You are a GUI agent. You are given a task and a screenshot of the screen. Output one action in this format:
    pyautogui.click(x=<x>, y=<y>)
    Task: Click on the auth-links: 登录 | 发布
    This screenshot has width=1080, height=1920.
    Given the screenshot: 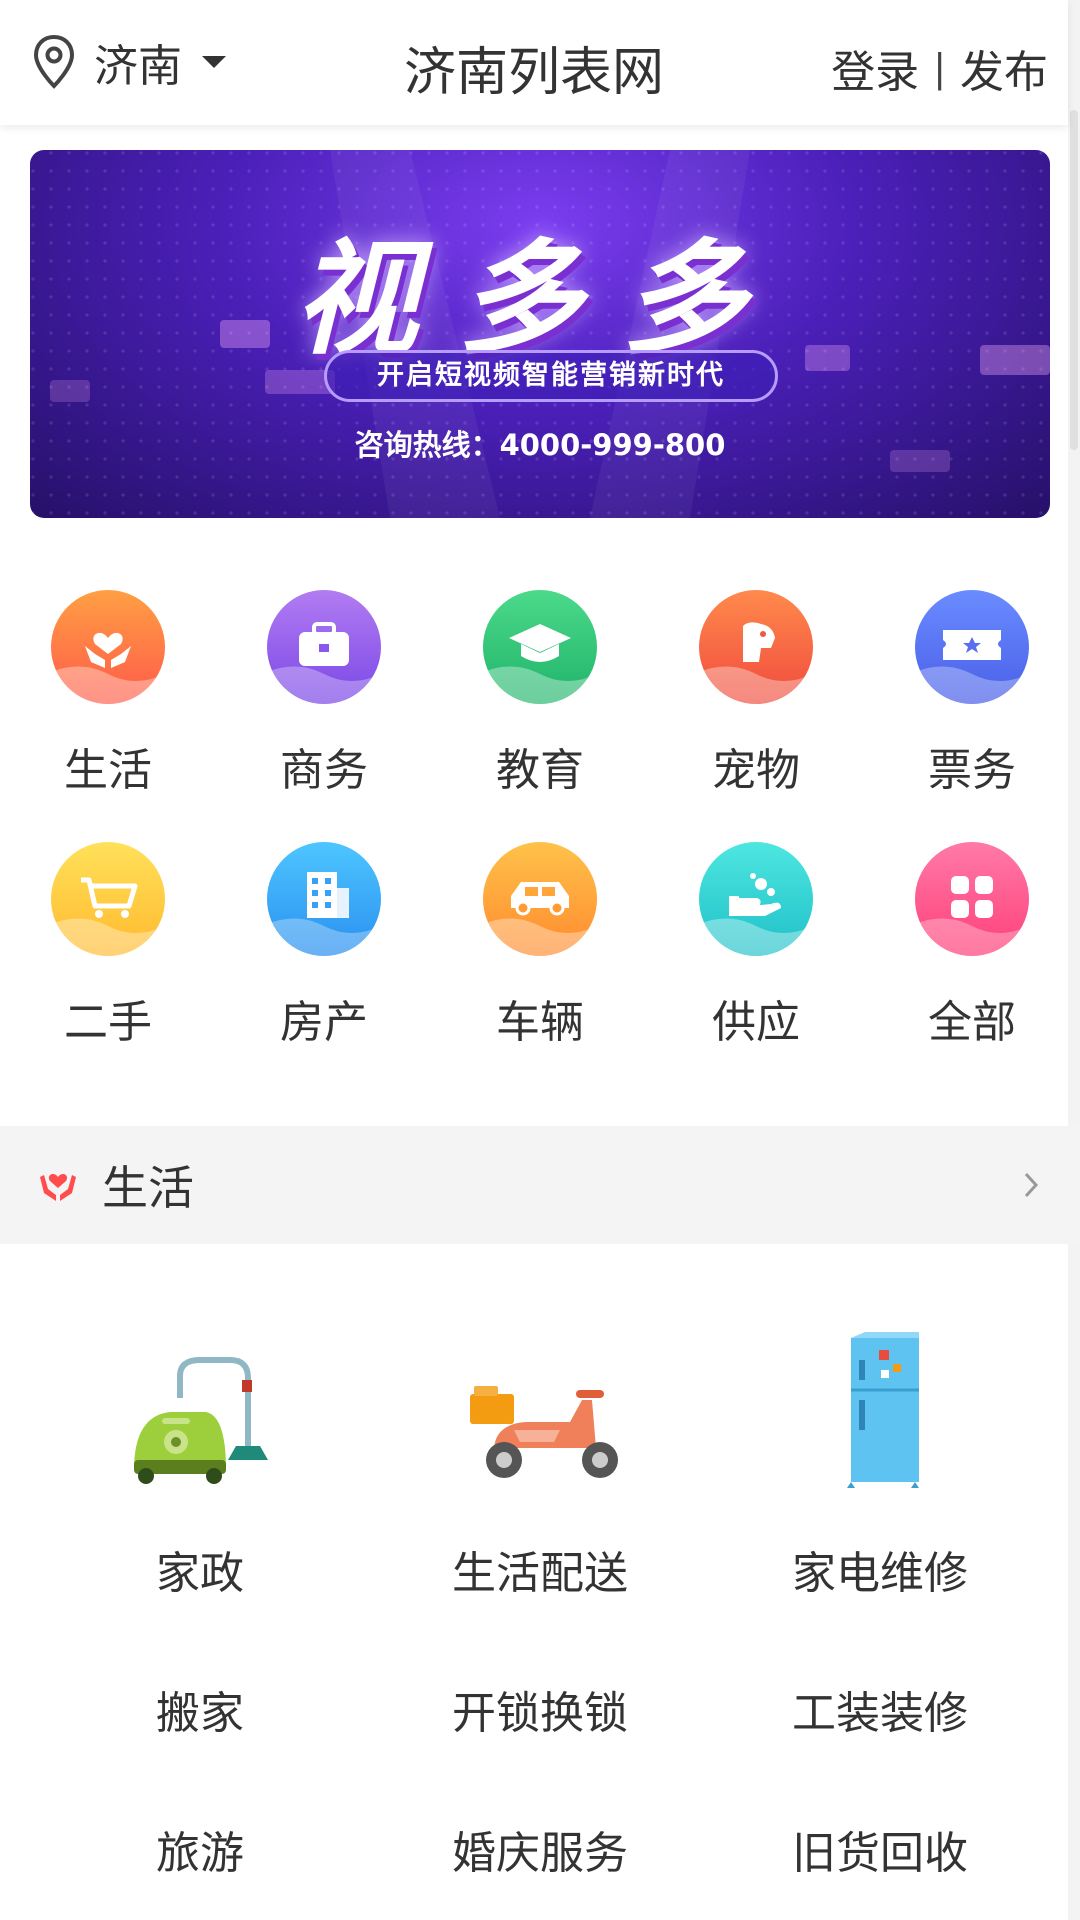 What is the action you would take?
    pyautogui.click(x=939, y=68)
    